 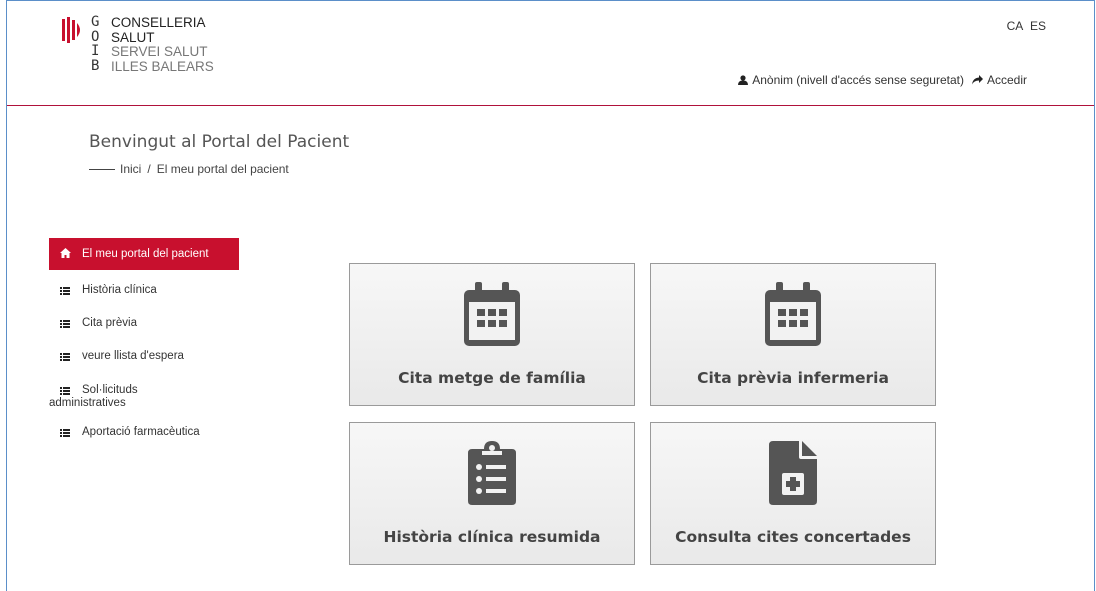 I want to click on file-medical-icon, so click(x=793, y=473).